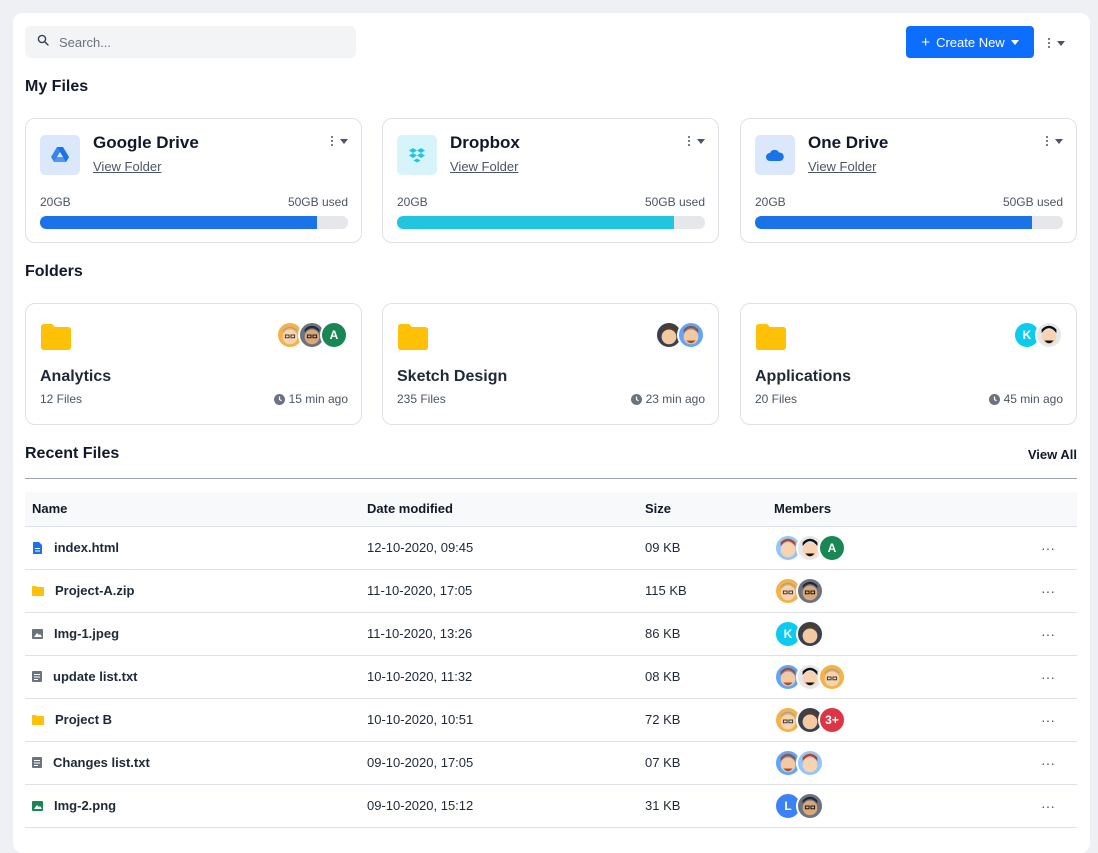 The height and width of the screenshot is (853, 1098). I want to click on folder-file-count: 12 Files, so click(61, 399).